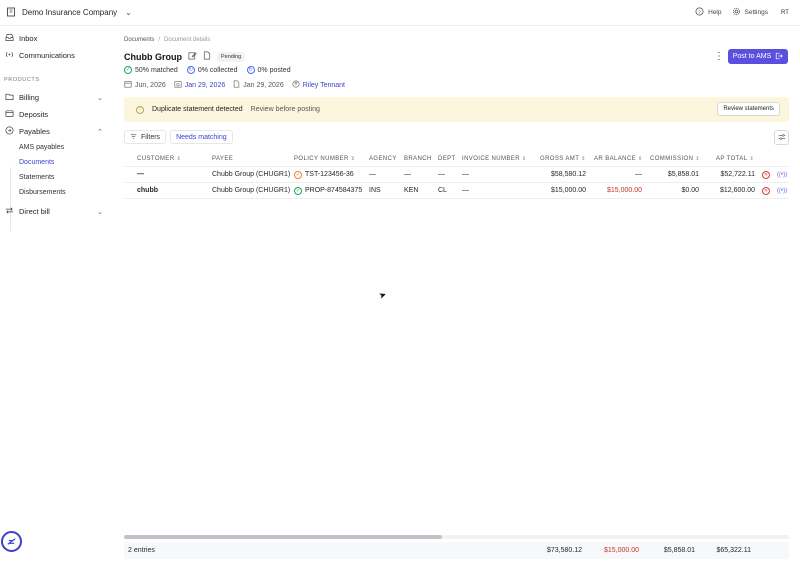 The image size is (800, 564). What do you see at coordinates (139, 40) in the screenshot?
I see `breadcrumb-documents: Documents` at bounding box center [139, 40].